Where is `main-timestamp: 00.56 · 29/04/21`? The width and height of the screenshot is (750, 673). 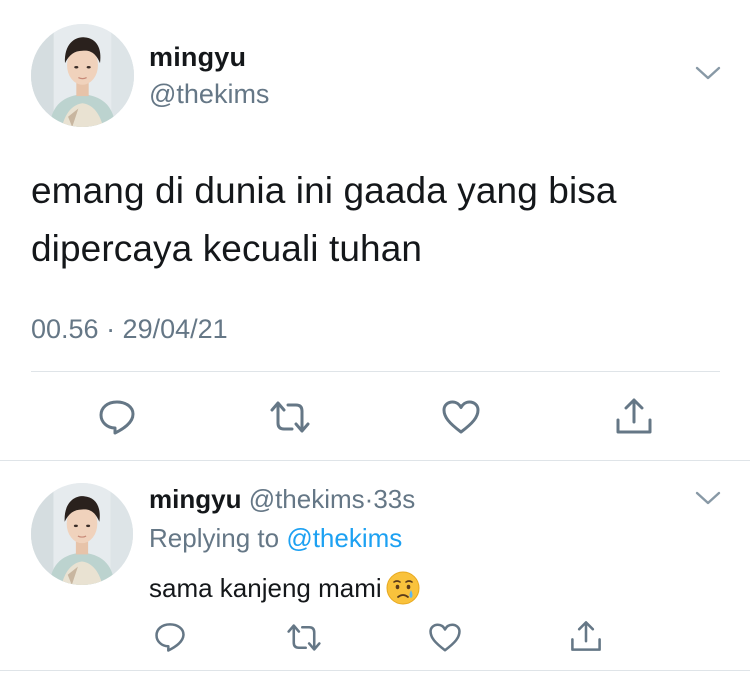
main-timestamp: 00.56 · 29/04/21 is located at coordinates (129, 329).